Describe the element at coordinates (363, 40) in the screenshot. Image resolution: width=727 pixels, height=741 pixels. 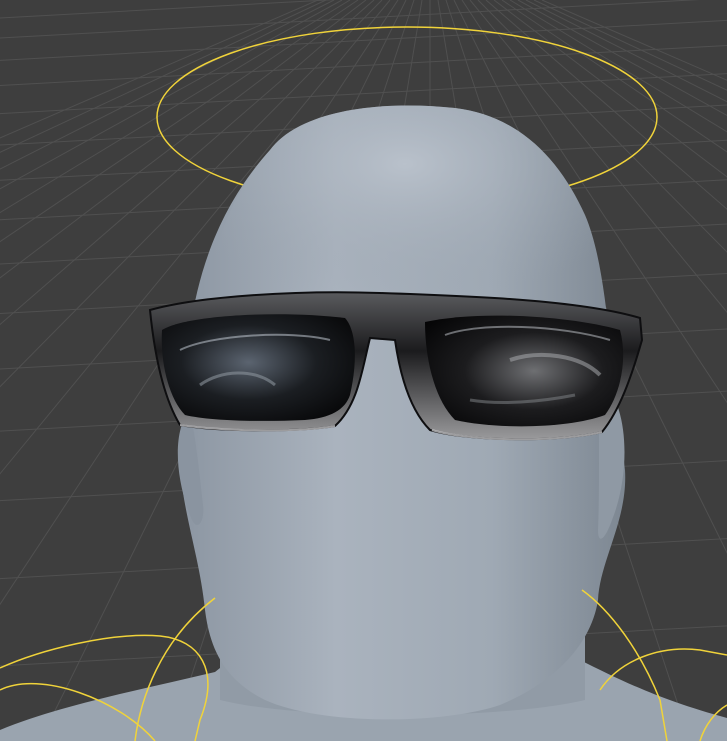
I see `grid-line` at that location.